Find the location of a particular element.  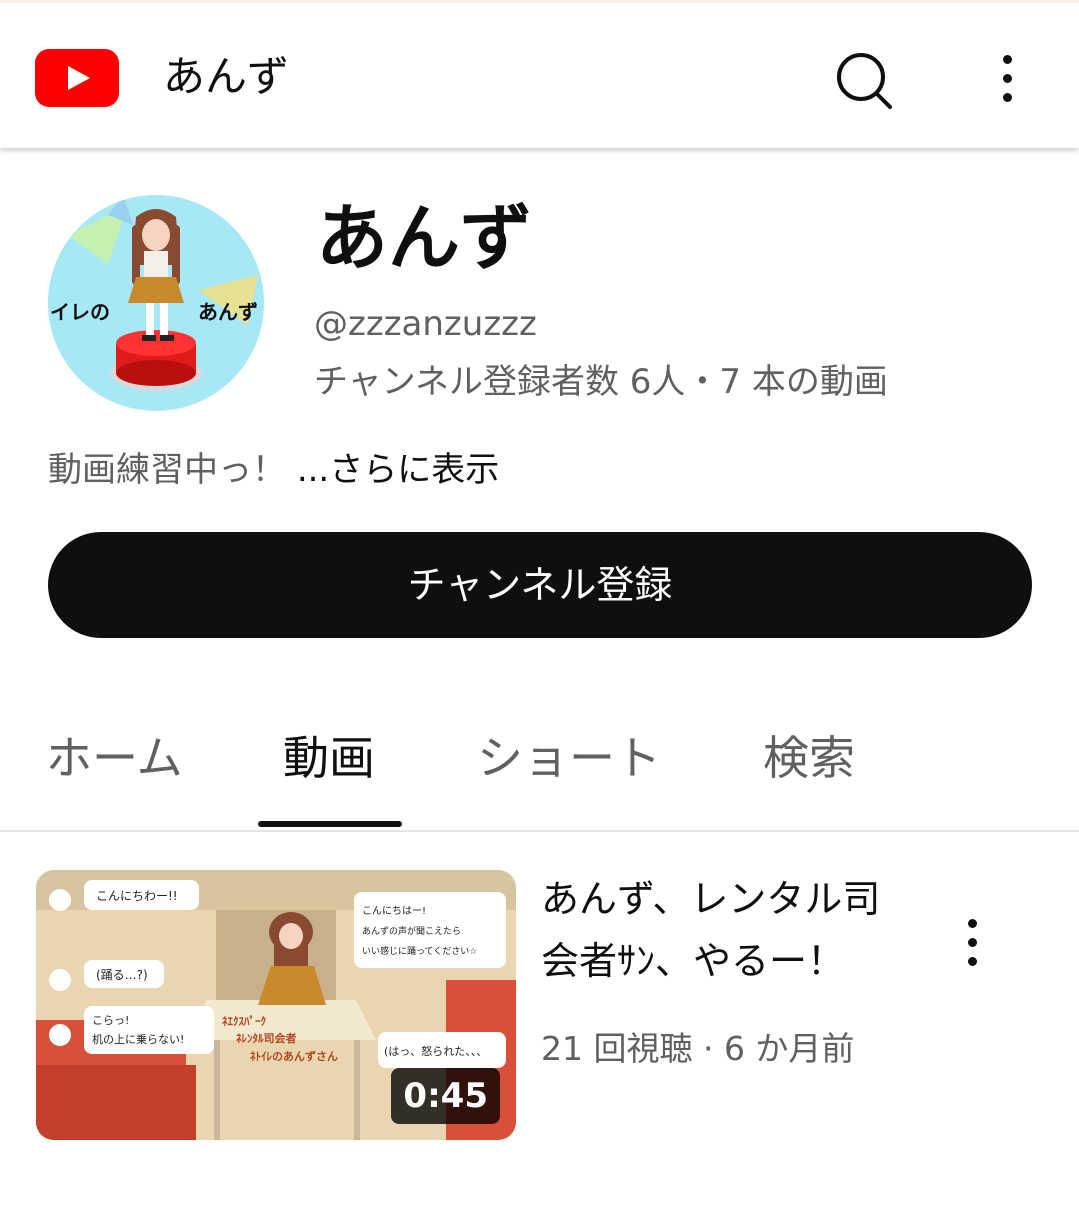

channel-avatar: イレの あんず is located at coordinates (156, 303).